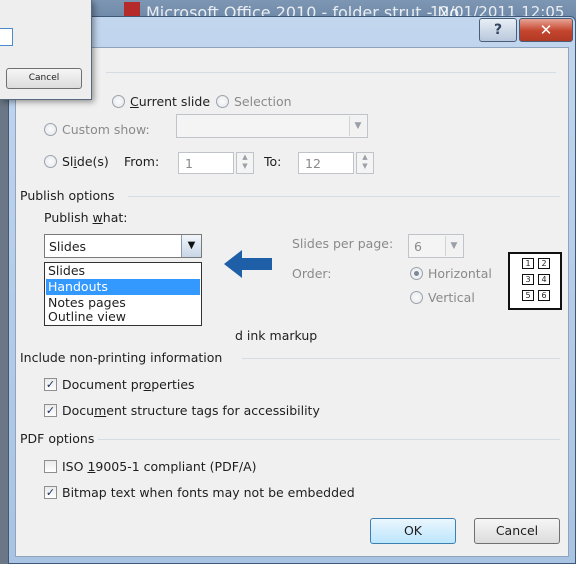 The height and width of the screenshot is (564, 576). I want to click on powerpoint-icon, so click(132, 9).